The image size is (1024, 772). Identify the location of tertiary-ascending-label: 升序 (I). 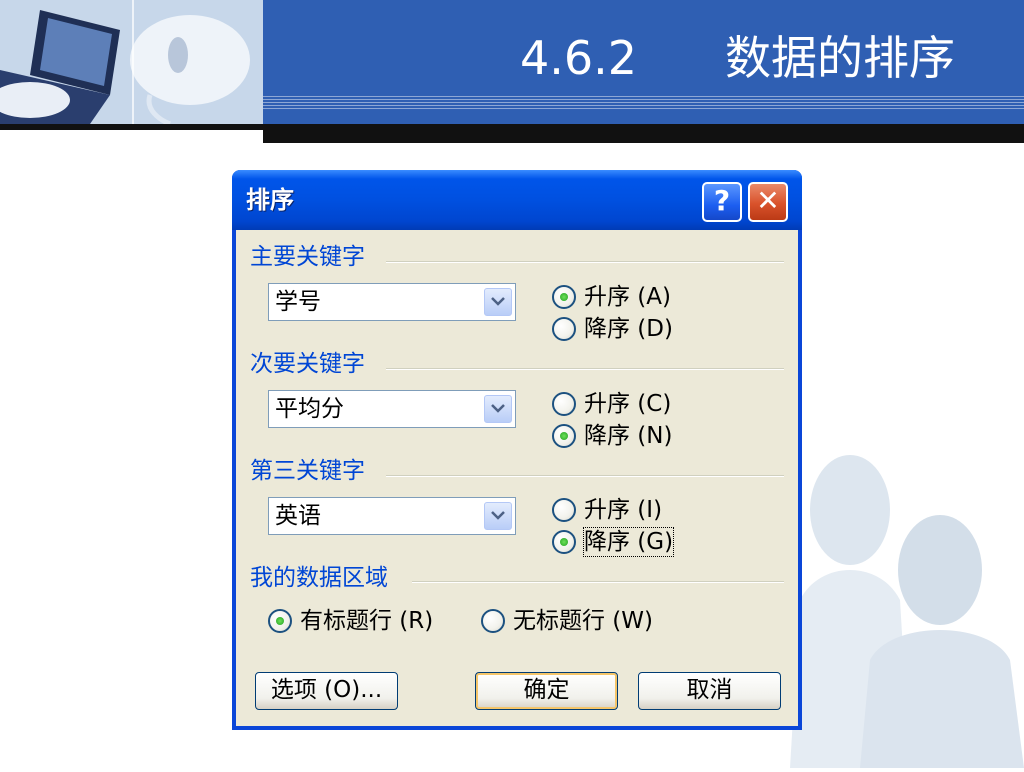
(623, 510).